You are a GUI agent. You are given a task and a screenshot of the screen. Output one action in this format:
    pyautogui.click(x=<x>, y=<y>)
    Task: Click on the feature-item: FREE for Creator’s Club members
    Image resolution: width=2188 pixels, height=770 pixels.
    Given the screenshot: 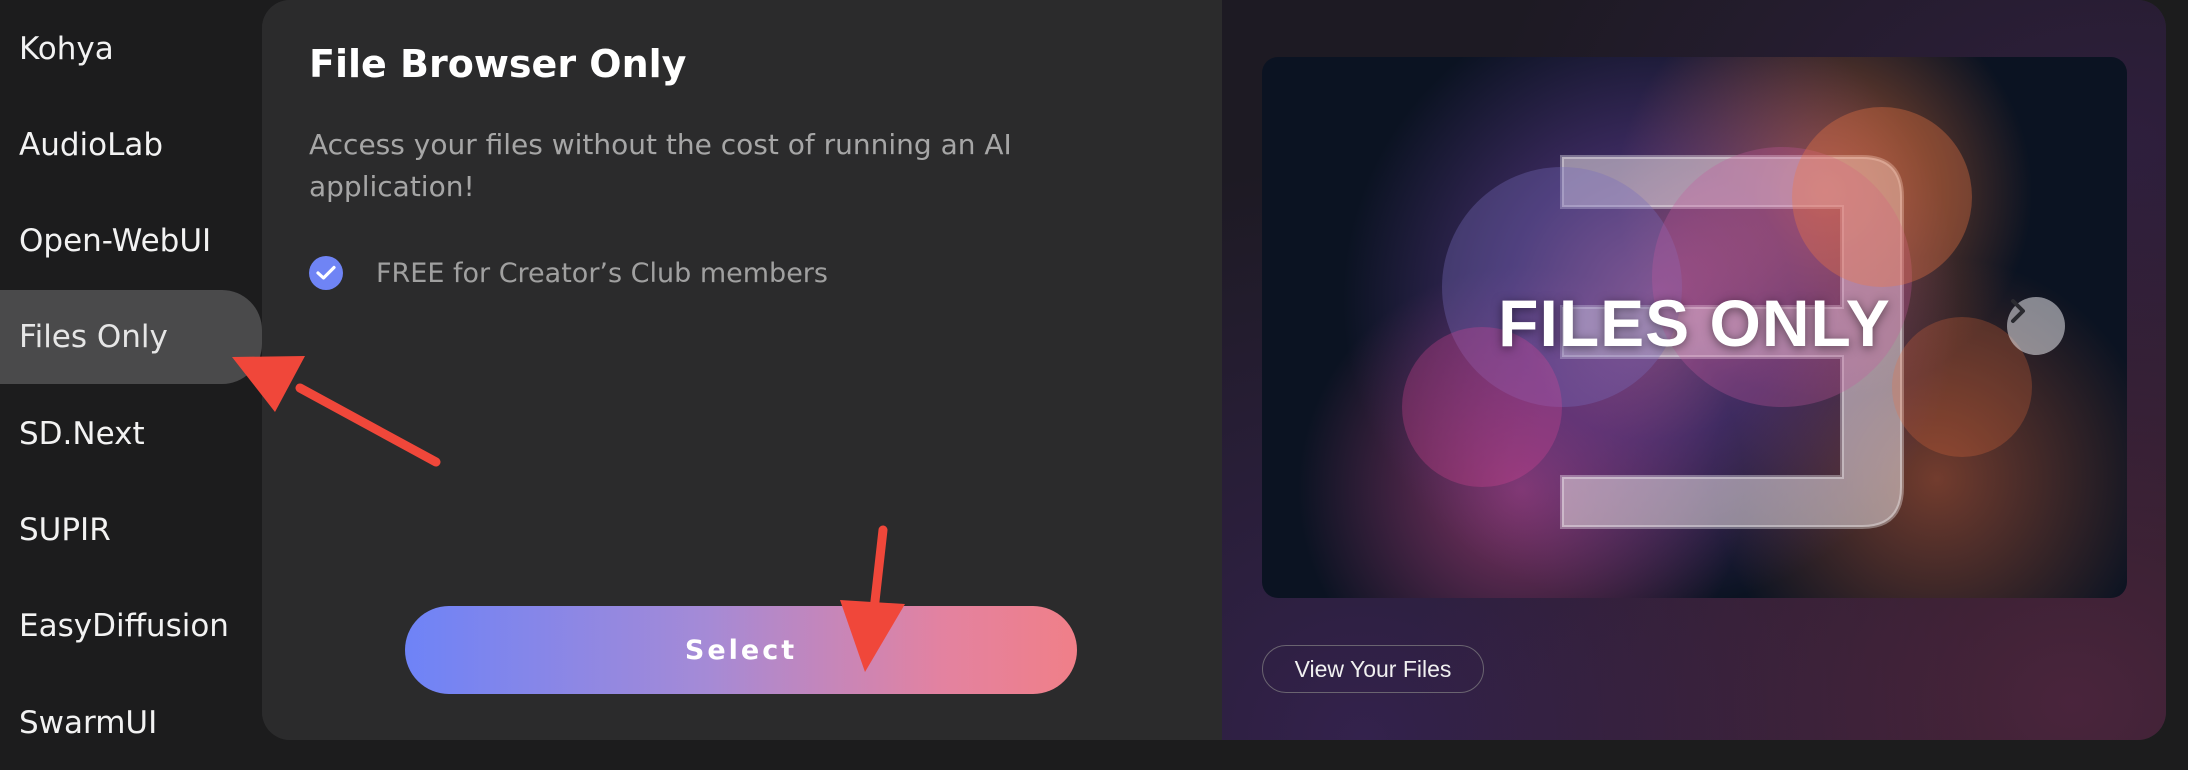 What is the action you would take?
    pyautogui.click(x=568, y=273)
    